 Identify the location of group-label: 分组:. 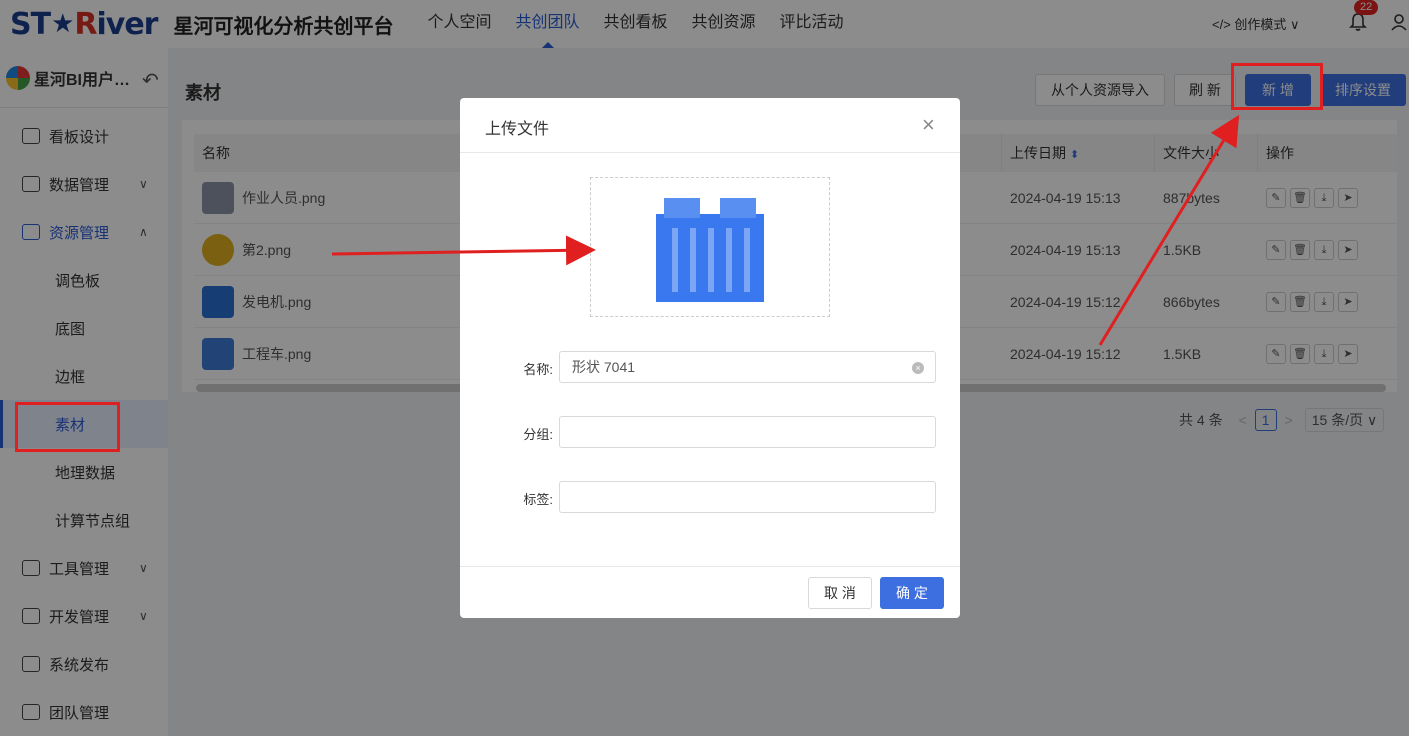
(538, 434).